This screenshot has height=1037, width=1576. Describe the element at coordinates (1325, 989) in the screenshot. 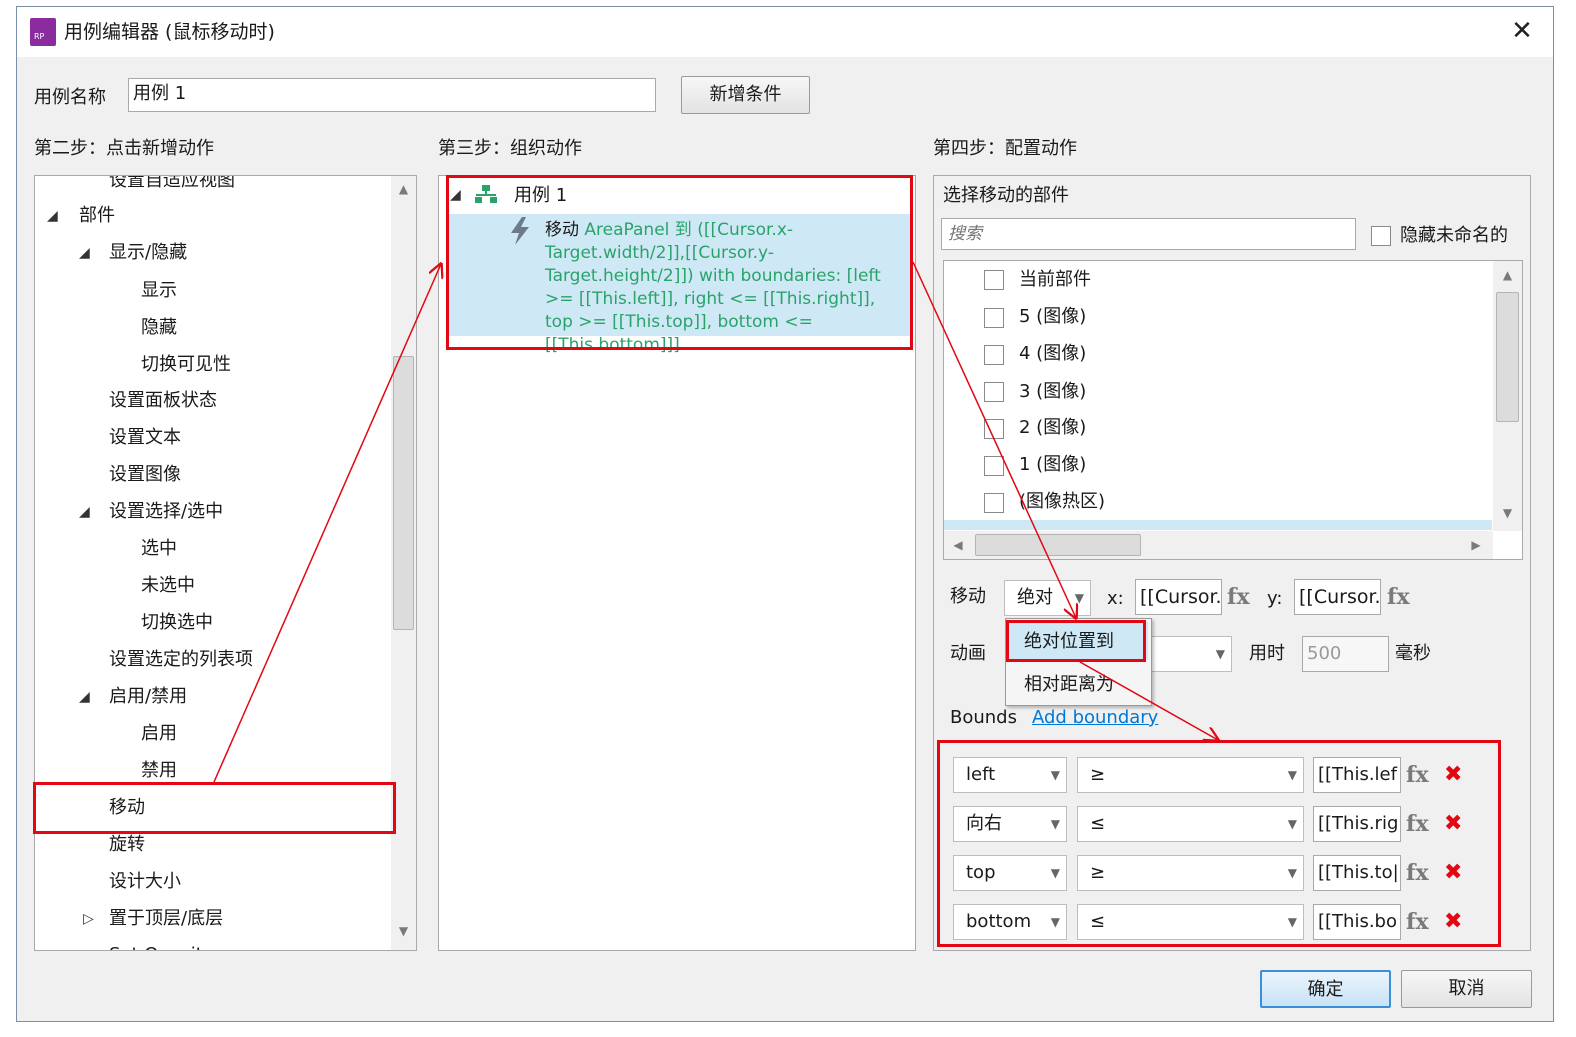

I see `ok-button: 确定` at that location.